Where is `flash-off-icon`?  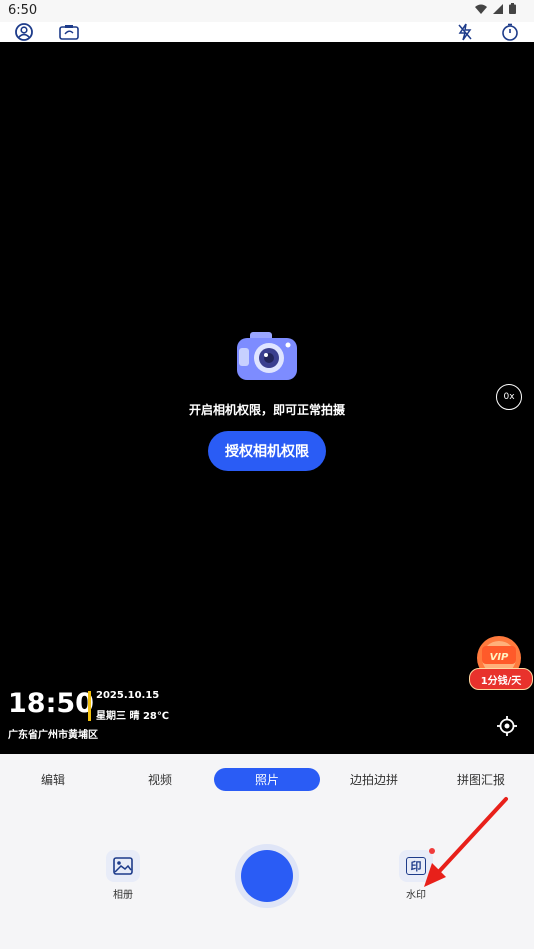
flash-off-icon is located at coordinates (465, 32).